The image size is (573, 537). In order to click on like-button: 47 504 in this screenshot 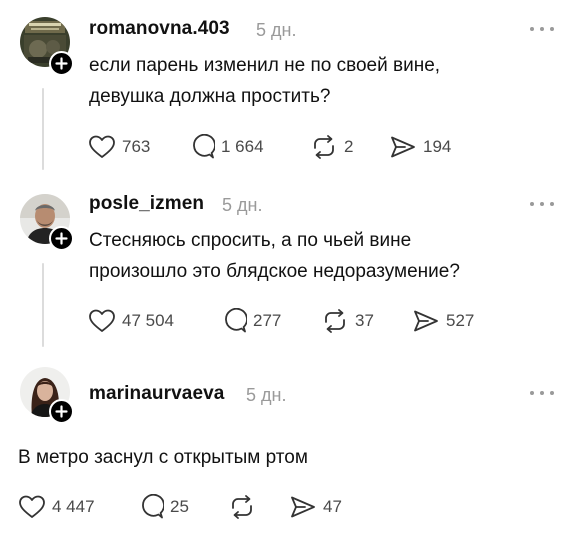, I will do `click(131, 321)`.